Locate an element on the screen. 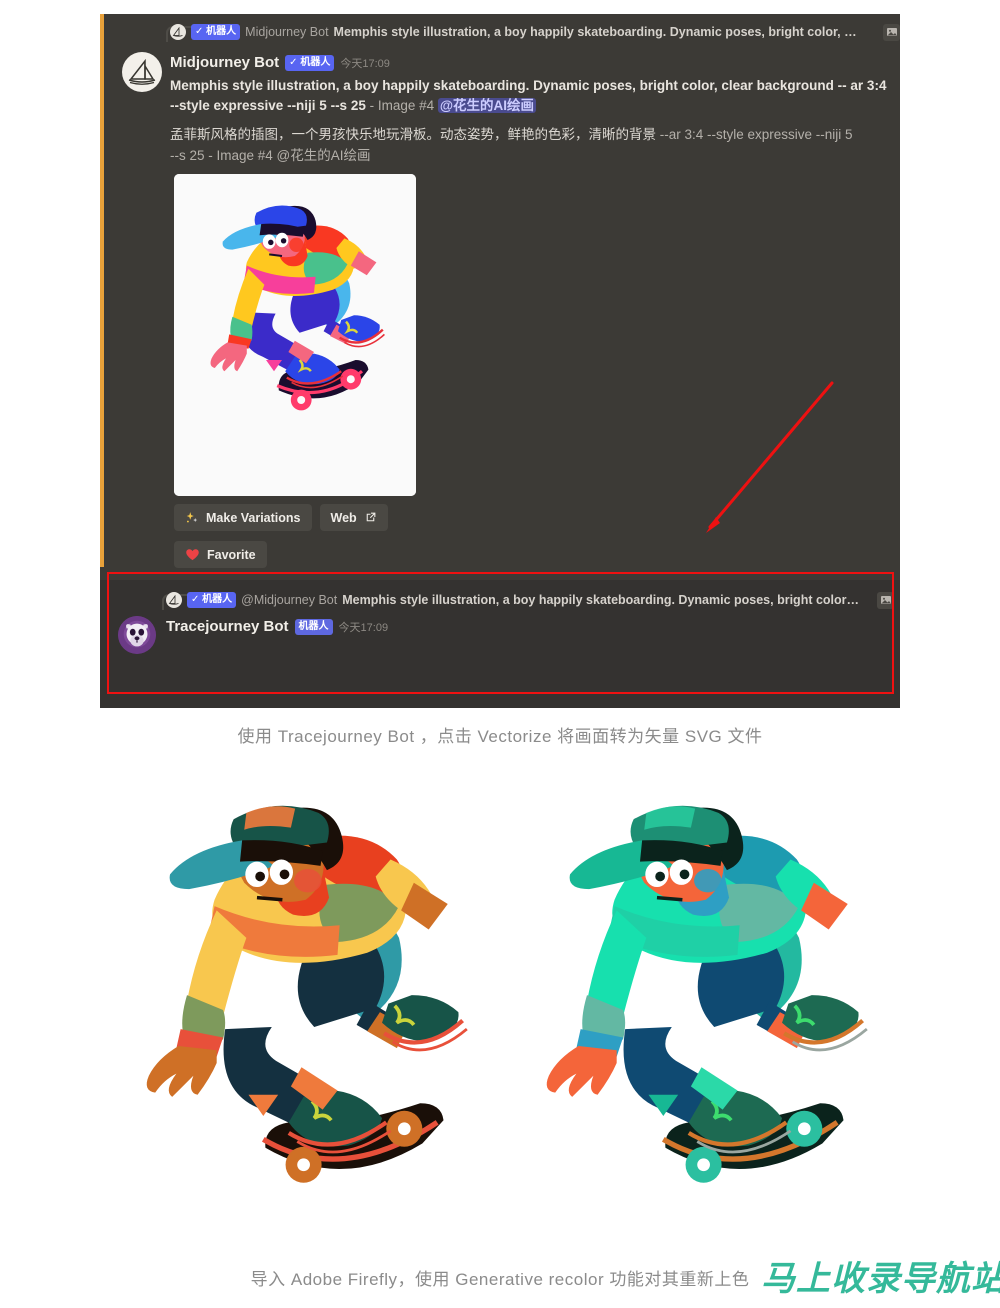 Image resolution: width=1000 pixels, height=1308 pixels. generated-image is located at coordinates (295, 335).